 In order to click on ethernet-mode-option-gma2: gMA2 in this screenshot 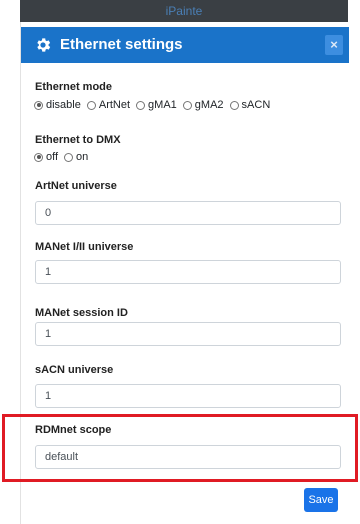, I will do `click(203, 105)`.